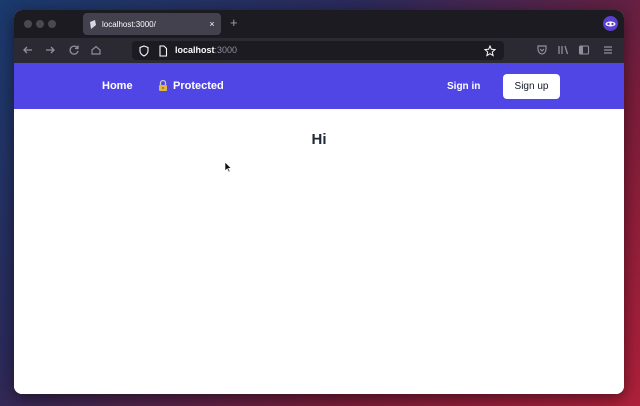 The width and height of the screenshot is (640, 406). Describe the element at coordinates (234, 23) in the screenshot. I see `new-tab-button: +` at that location.